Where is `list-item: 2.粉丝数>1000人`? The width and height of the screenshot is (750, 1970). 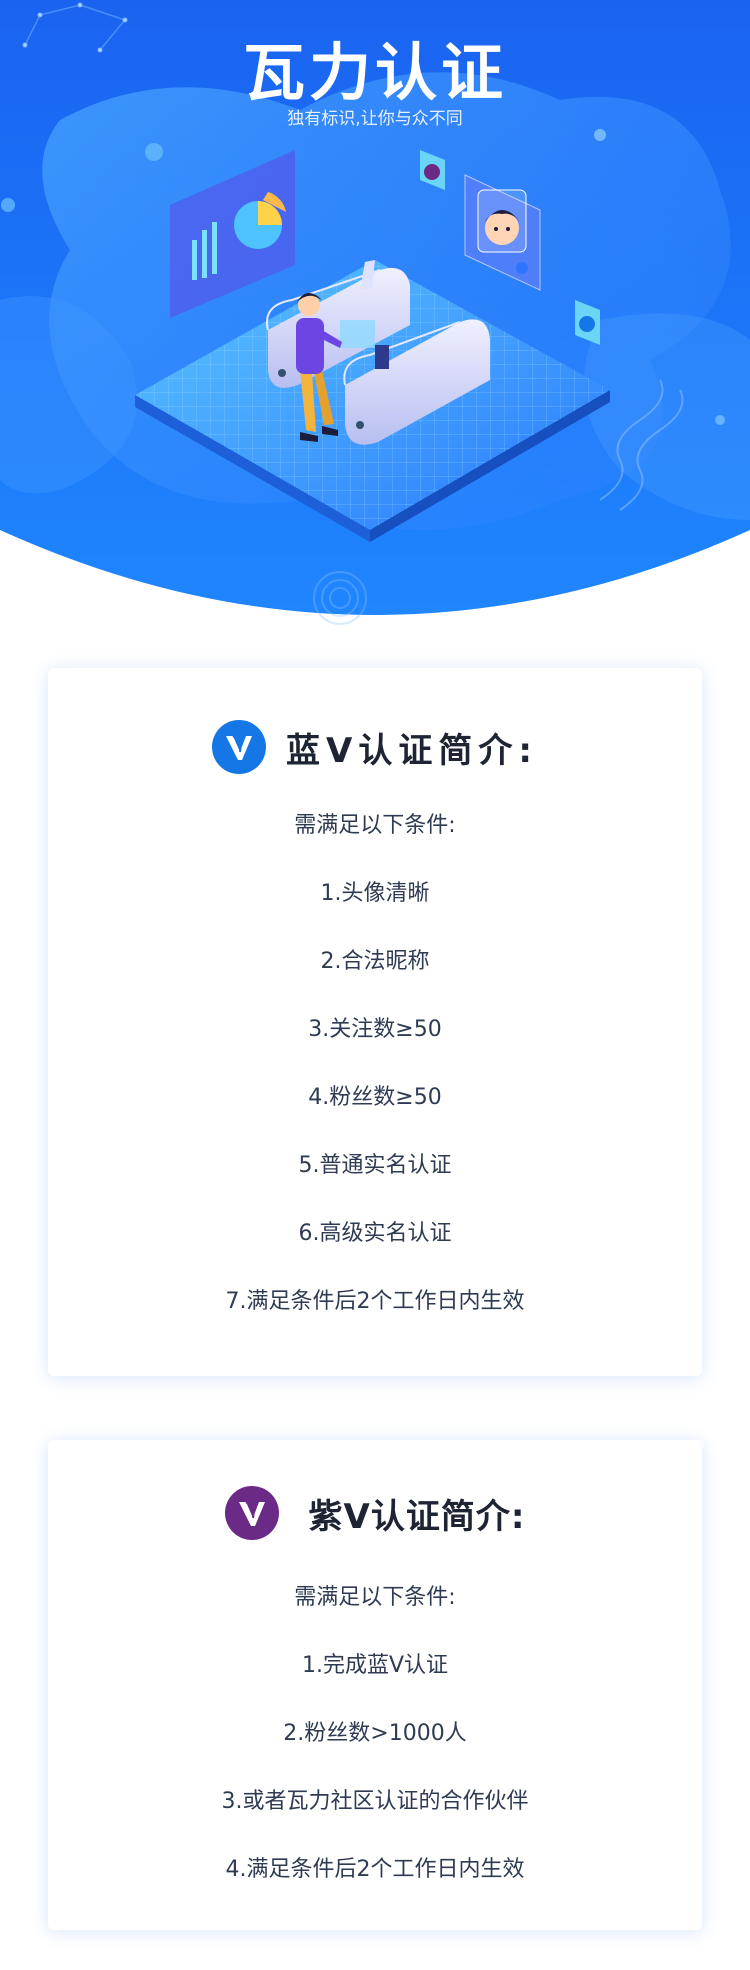
list-item: 2.粉丝数>1000人 is located at coordinates (375, 1733).